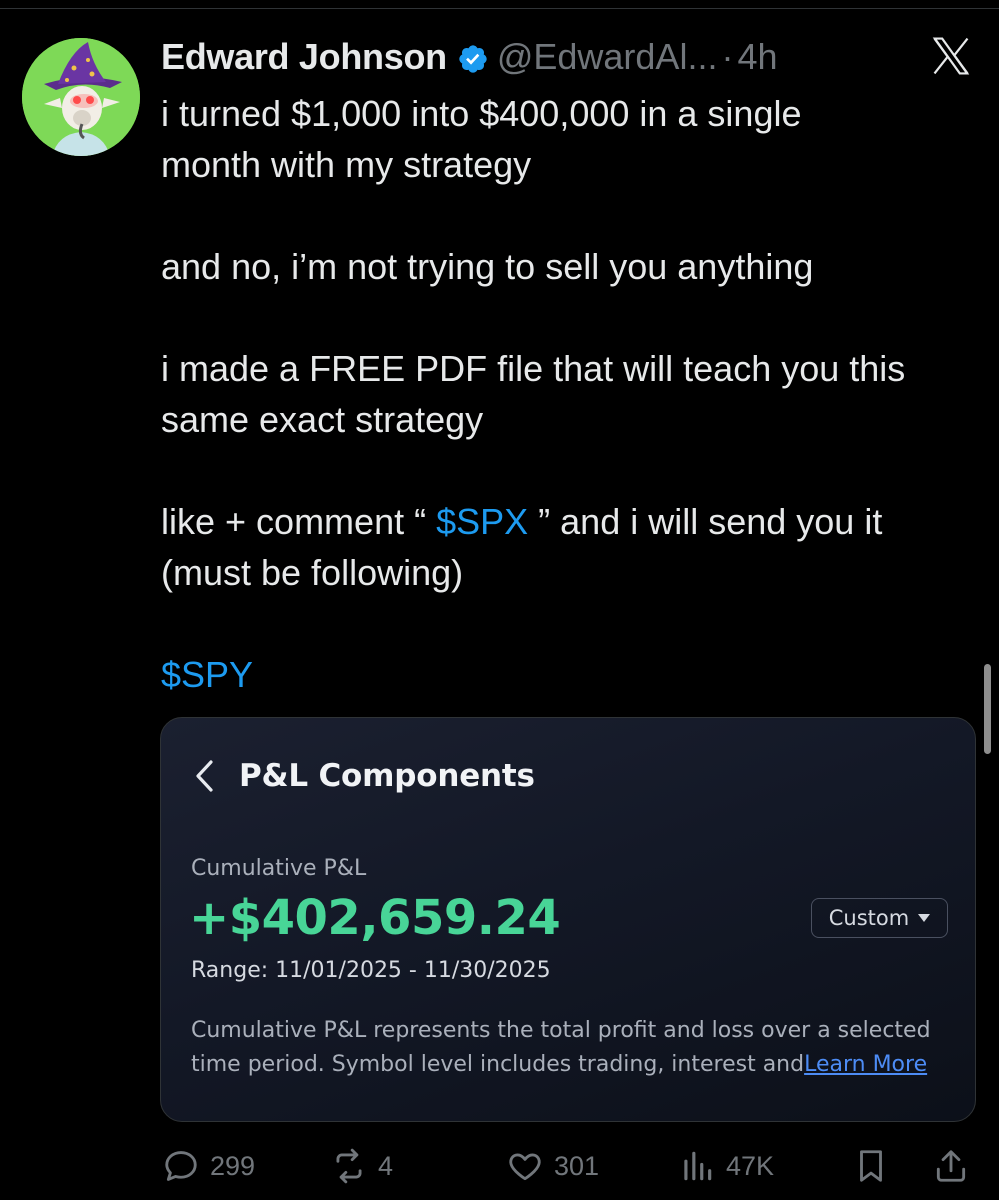  I want to click on bookmark-button, so click(871, 1166).